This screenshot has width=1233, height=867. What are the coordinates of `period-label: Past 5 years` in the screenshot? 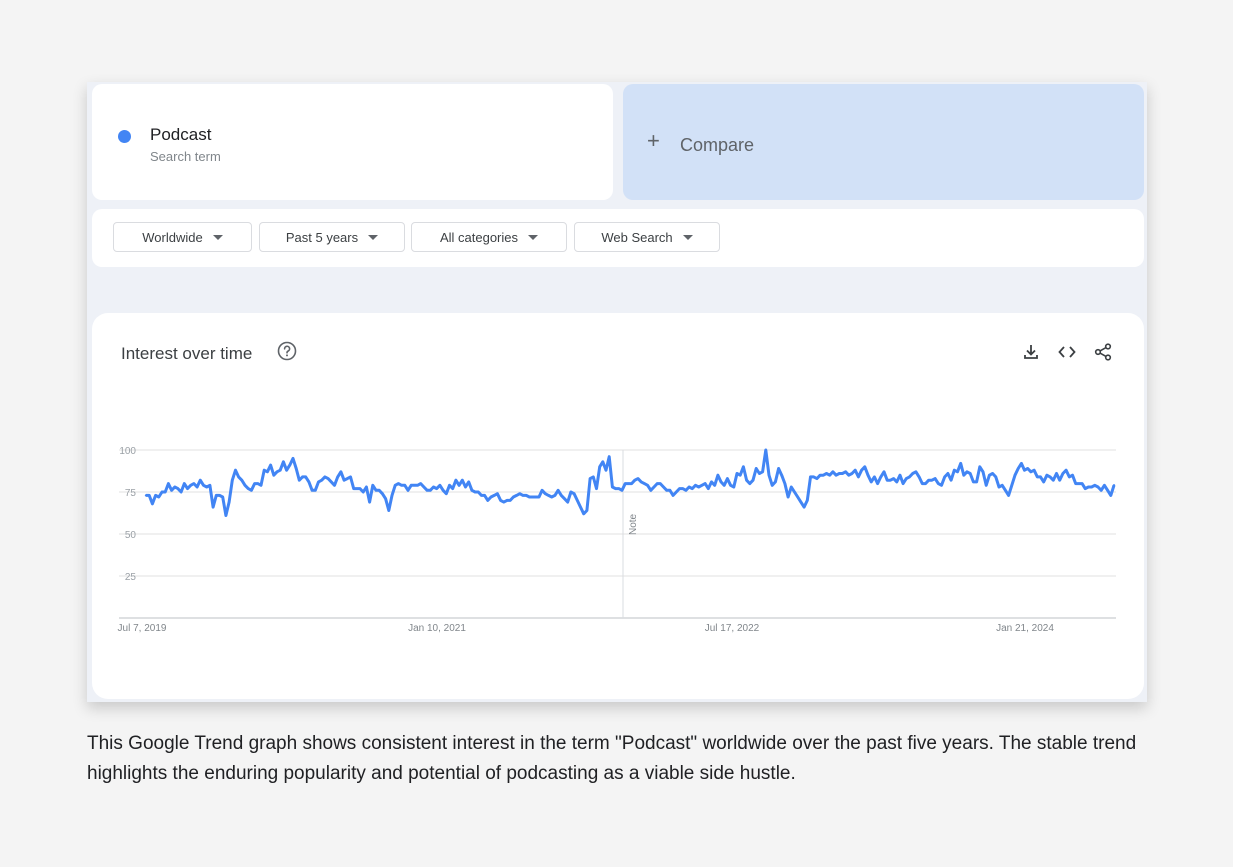 It's located at (322, 237).